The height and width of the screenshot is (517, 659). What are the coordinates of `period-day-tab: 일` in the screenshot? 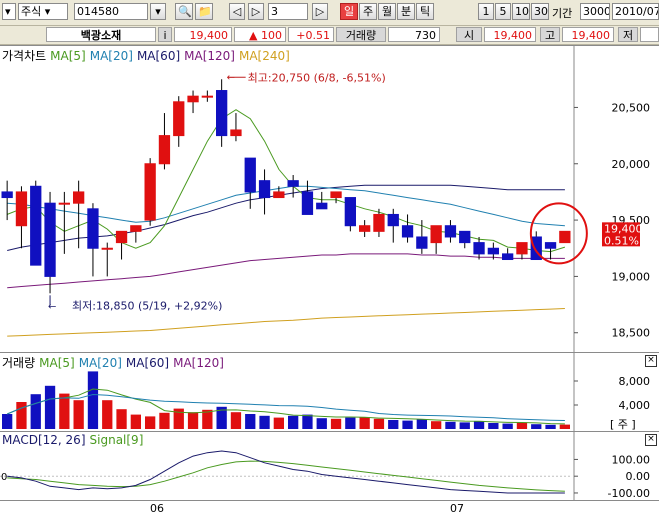 It's located at (349, 11).